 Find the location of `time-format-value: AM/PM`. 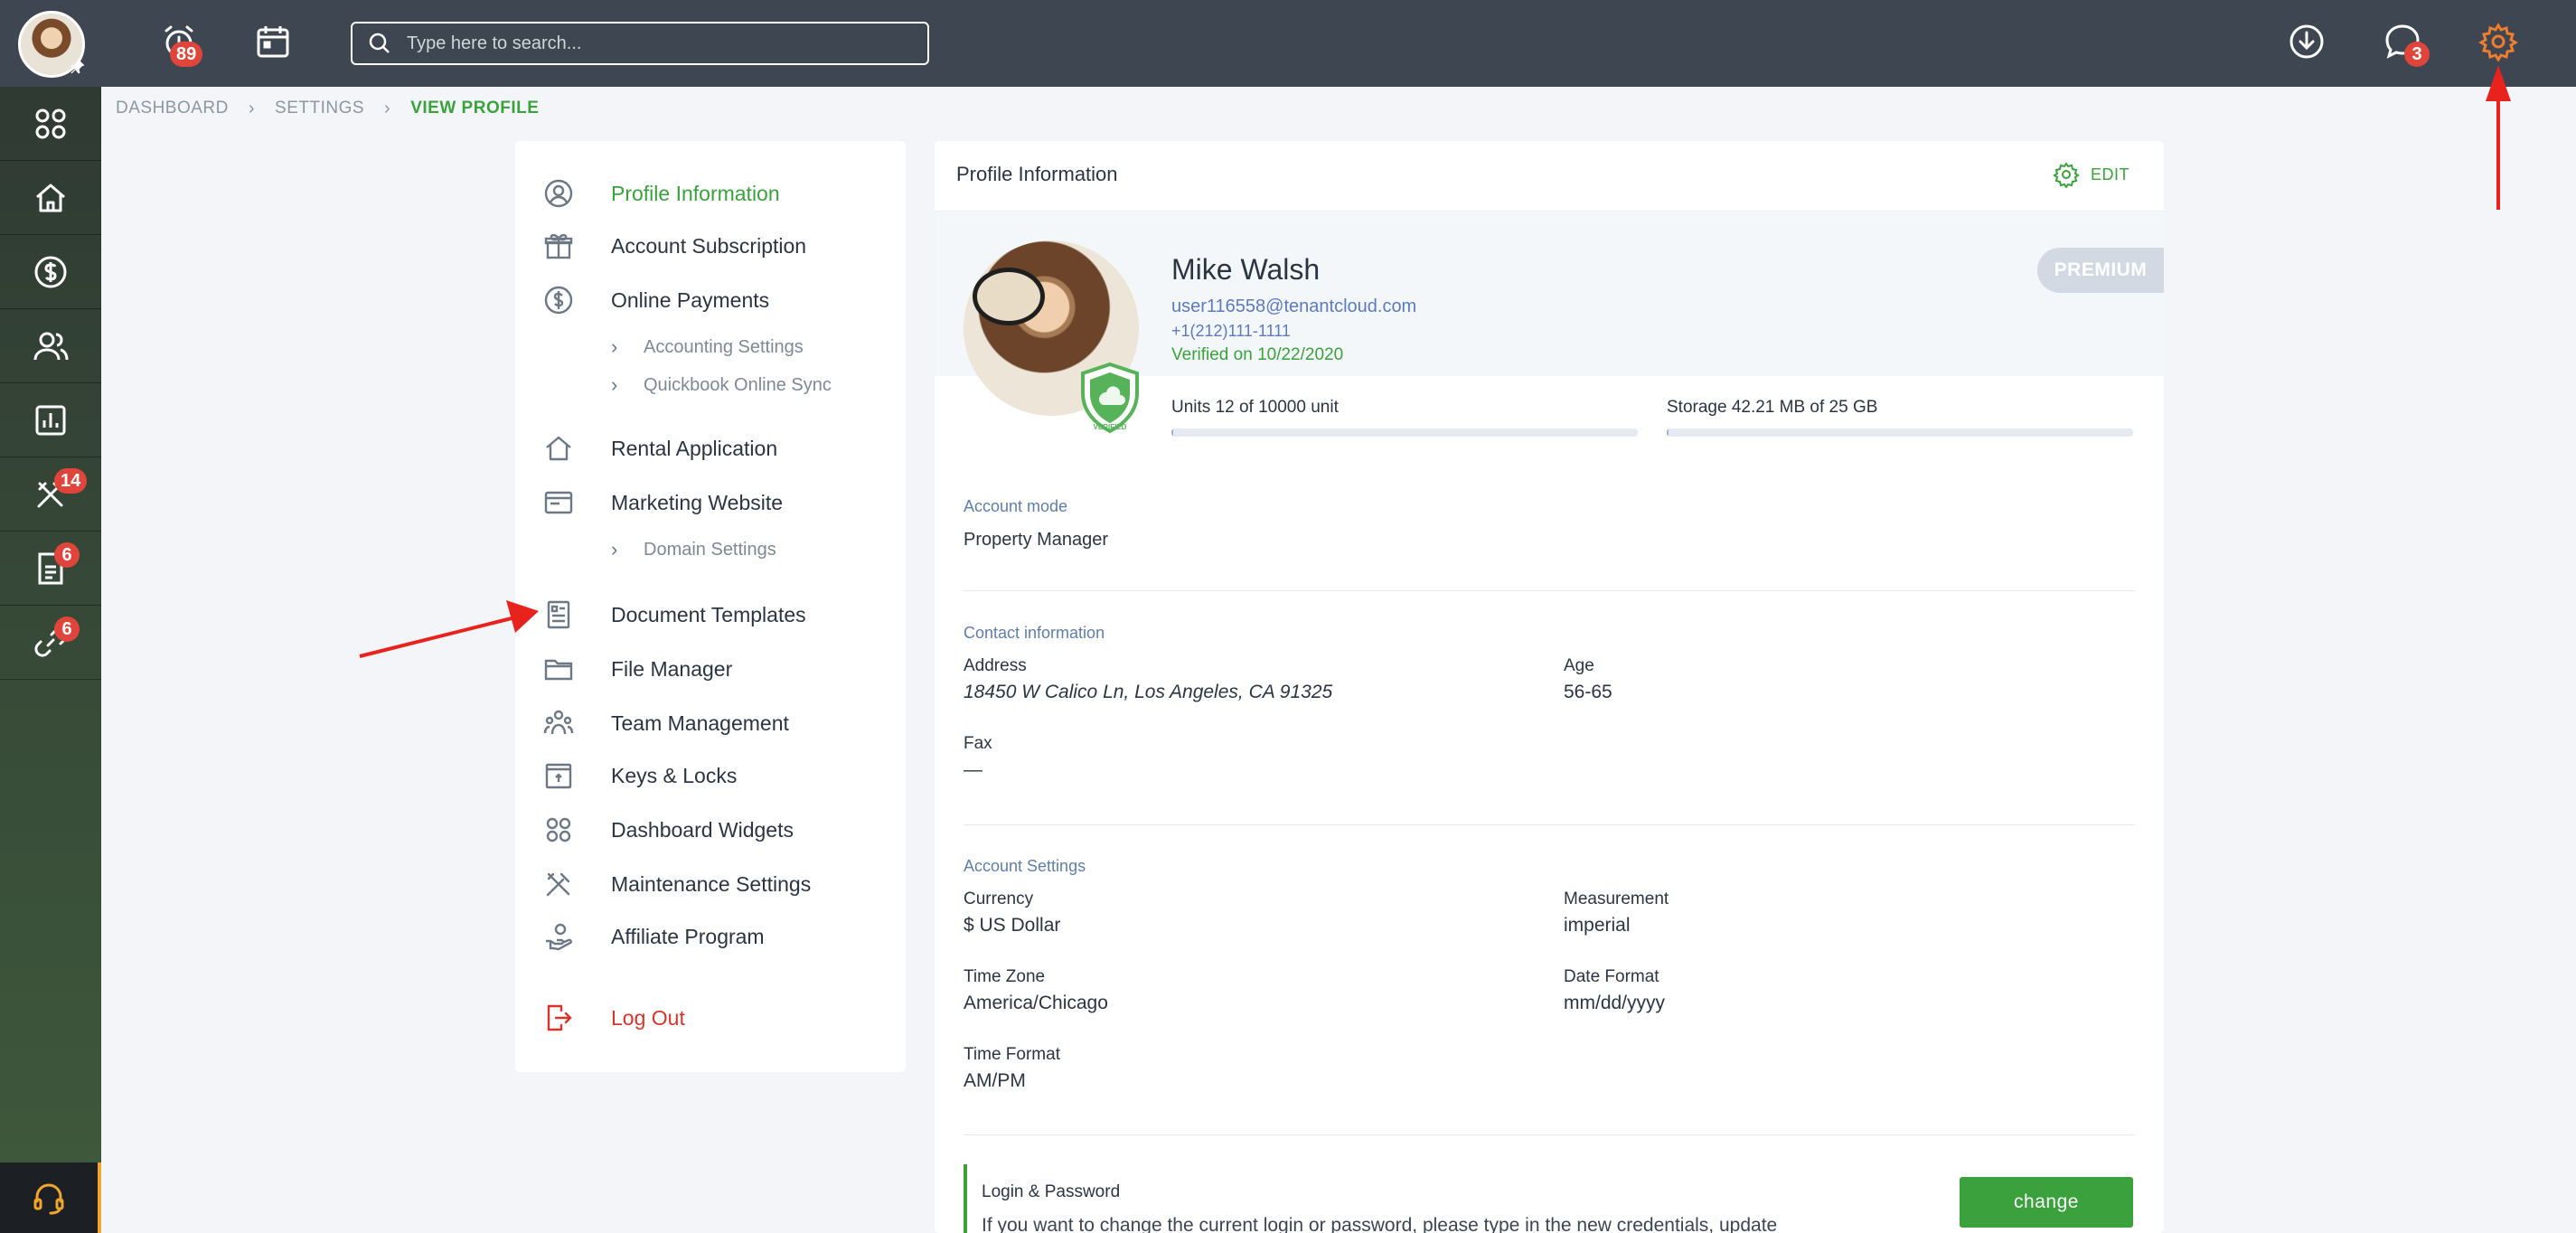

time-format-value: AM/PM is located at coordinates (995, 1081).